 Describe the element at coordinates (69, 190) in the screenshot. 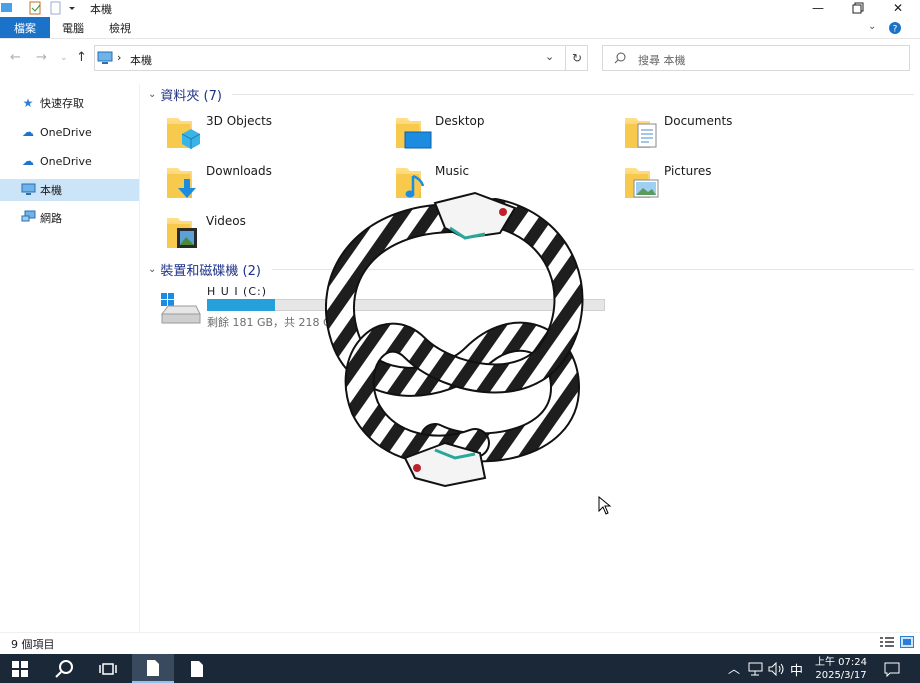

I see `sidebar-item-this-pc: 本機` at that location.